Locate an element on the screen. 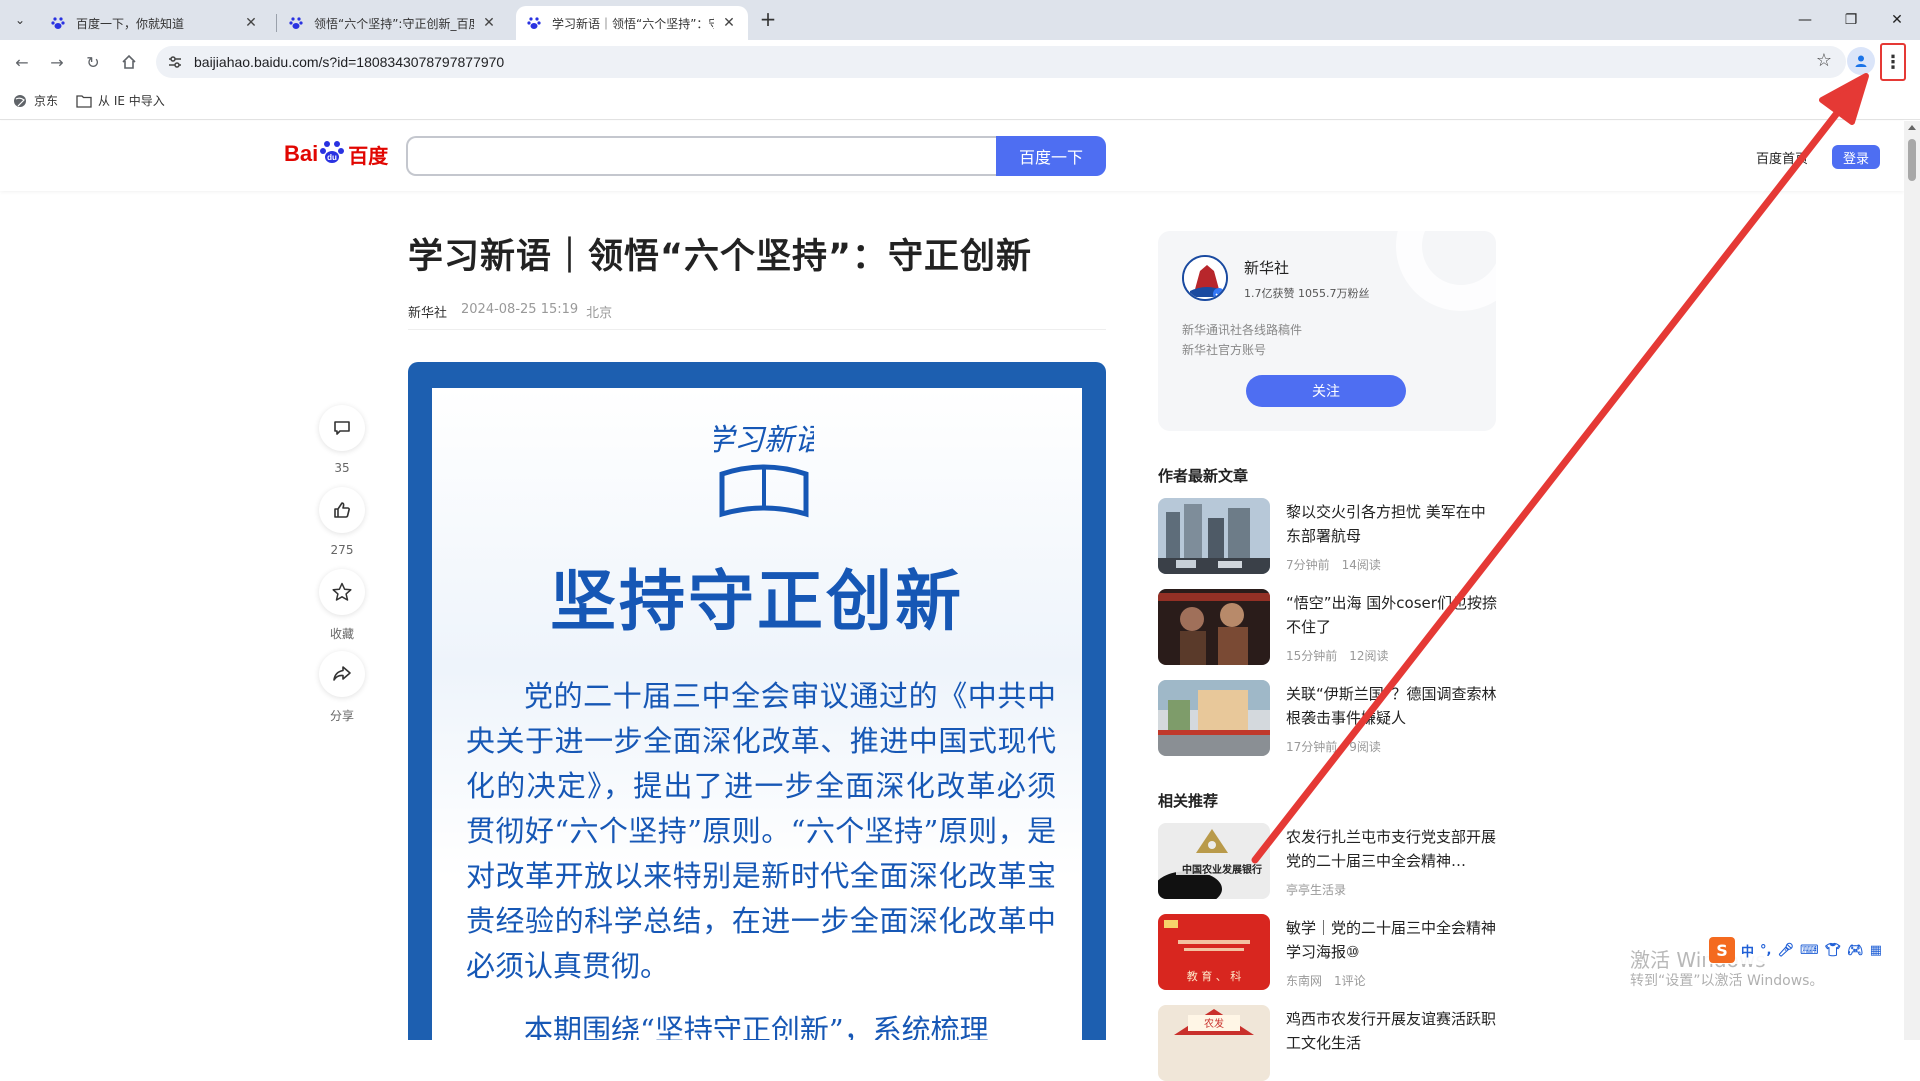  article-meta: 新华社 2024-08-25 15:19 北京 is located at coordinates (510, 311).